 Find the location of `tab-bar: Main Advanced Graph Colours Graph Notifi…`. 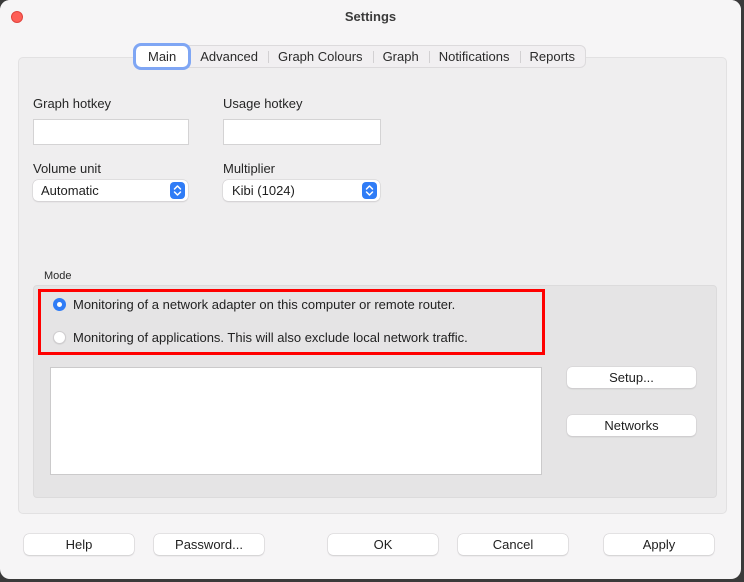

tab-bar: Main Advanced Graph Colours Graph Notifi… is located at coordinates (360, 56).